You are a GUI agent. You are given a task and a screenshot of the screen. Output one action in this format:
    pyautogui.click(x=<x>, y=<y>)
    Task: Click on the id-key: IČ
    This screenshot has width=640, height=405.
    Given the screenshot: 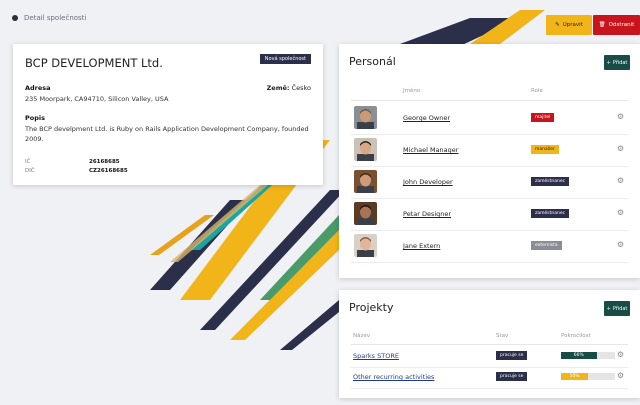 What is the action you would take?
    pyautogui.click(x=28, y=161)
    